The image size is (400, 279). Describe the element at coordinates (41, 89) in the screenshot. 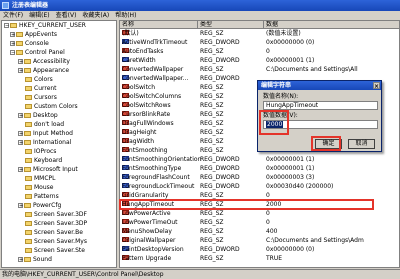

I see `tree-item: Current` at that location.